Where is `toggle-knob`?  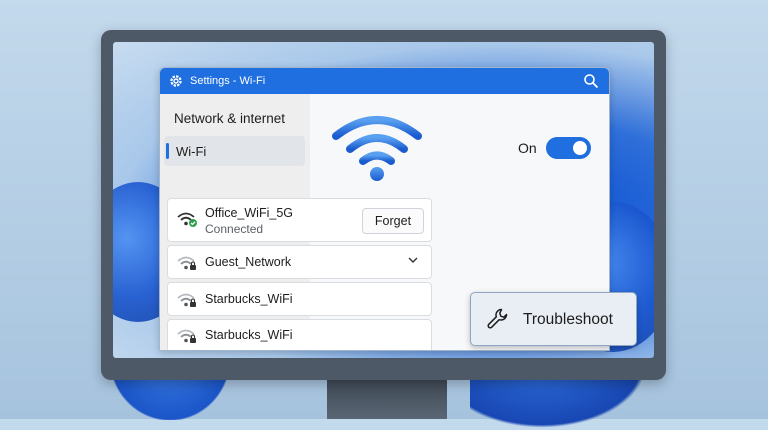 toggle-knob is located at coordinates (580, 148).